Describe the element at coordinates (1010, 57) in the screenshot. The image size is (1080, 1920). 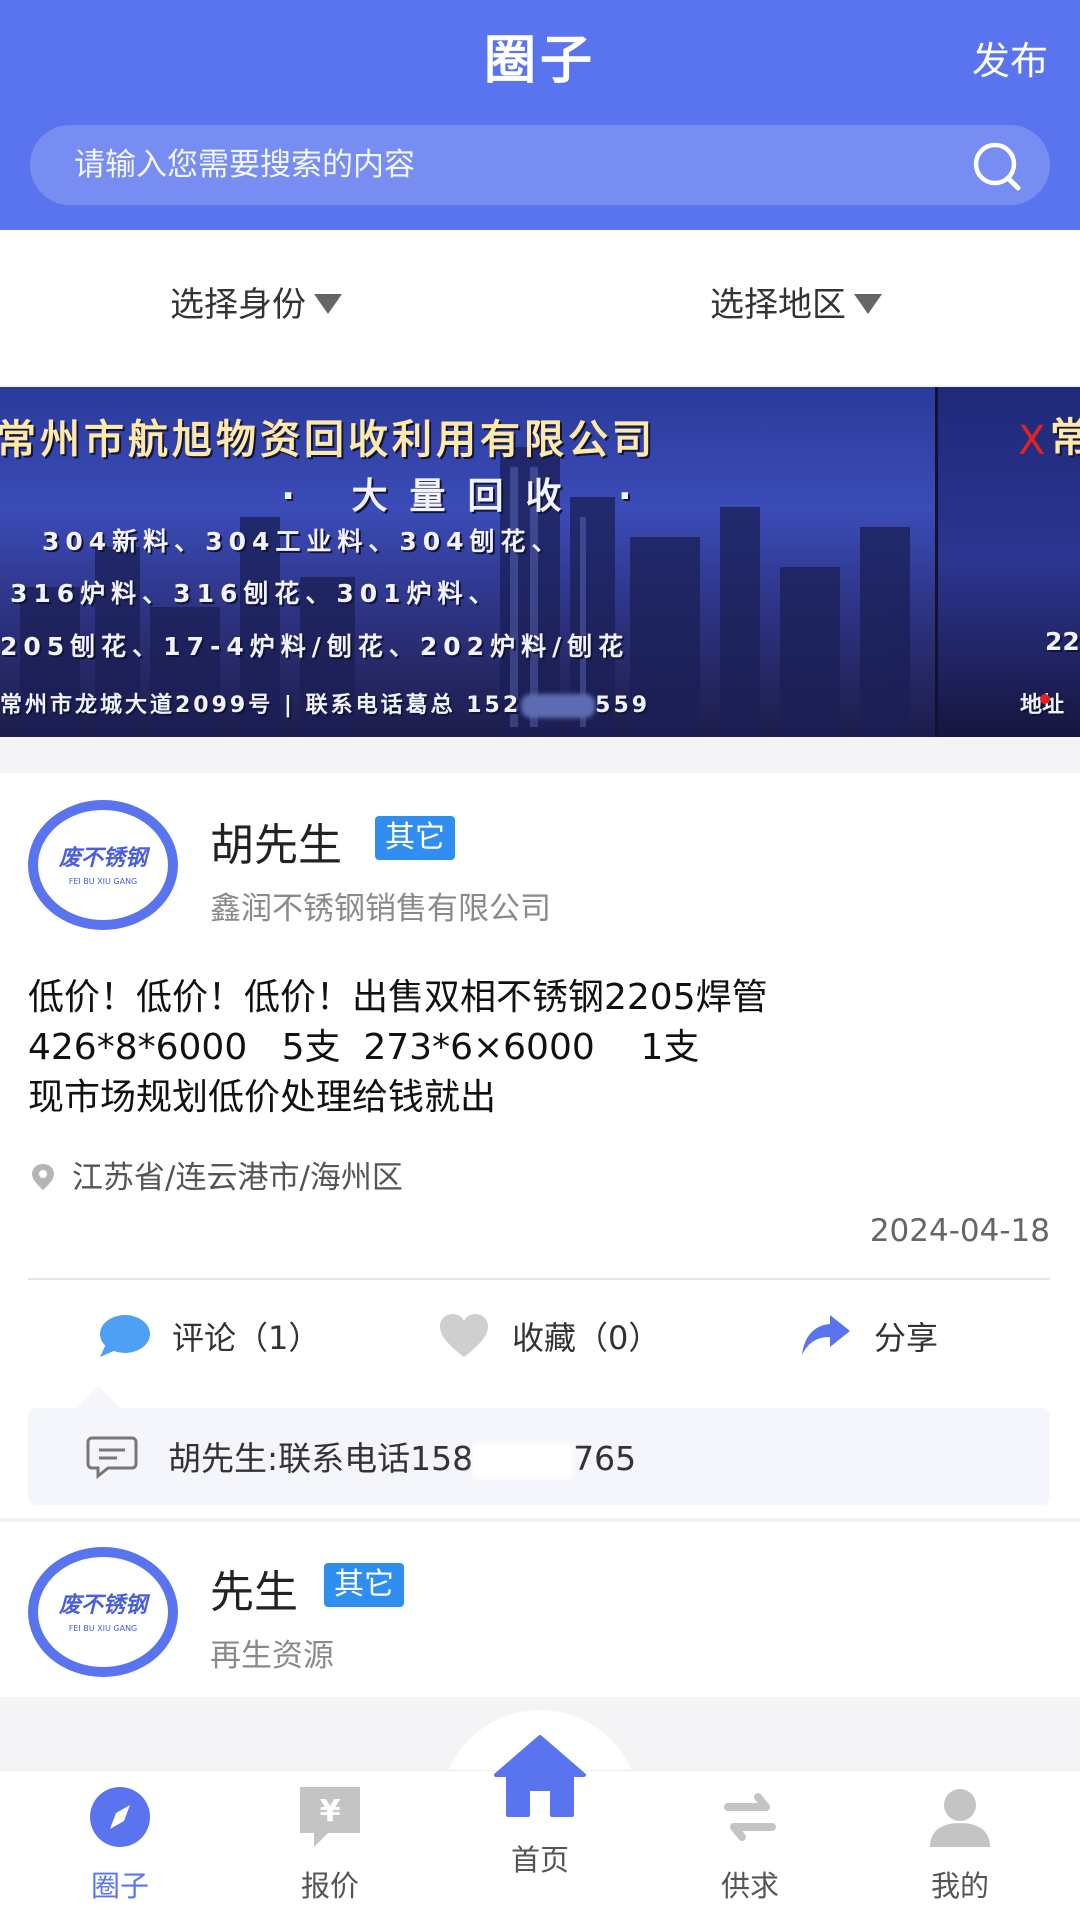
I see `publish-button: 发布` at that location.